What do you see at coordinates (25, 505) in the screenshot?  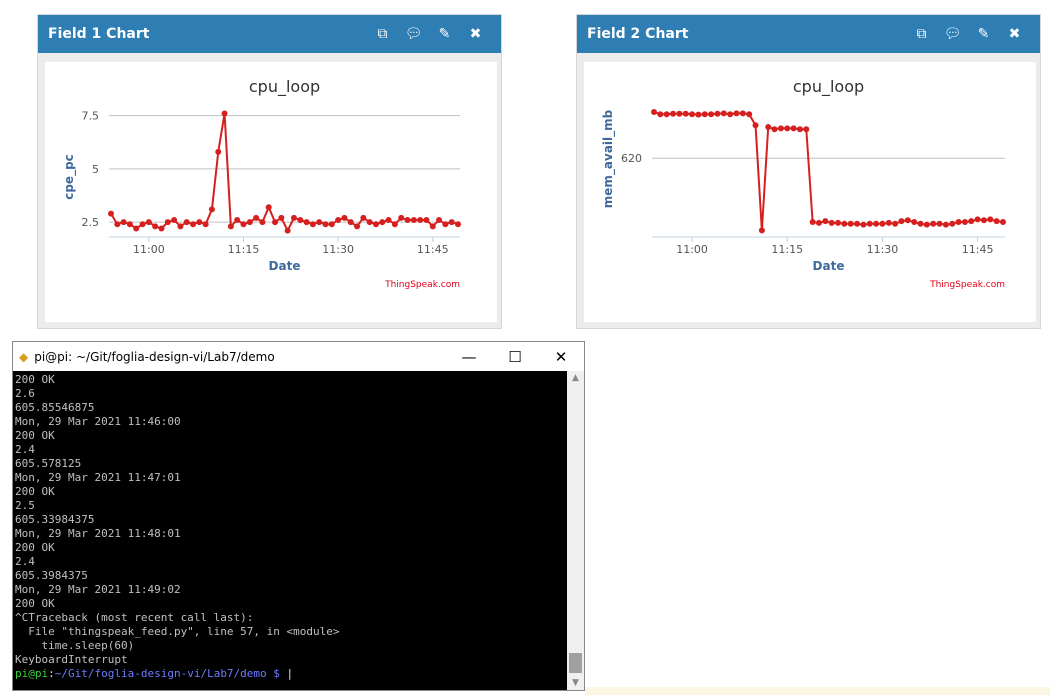 I see `terminal-line: 2.5` at bounding box center [25, 505].